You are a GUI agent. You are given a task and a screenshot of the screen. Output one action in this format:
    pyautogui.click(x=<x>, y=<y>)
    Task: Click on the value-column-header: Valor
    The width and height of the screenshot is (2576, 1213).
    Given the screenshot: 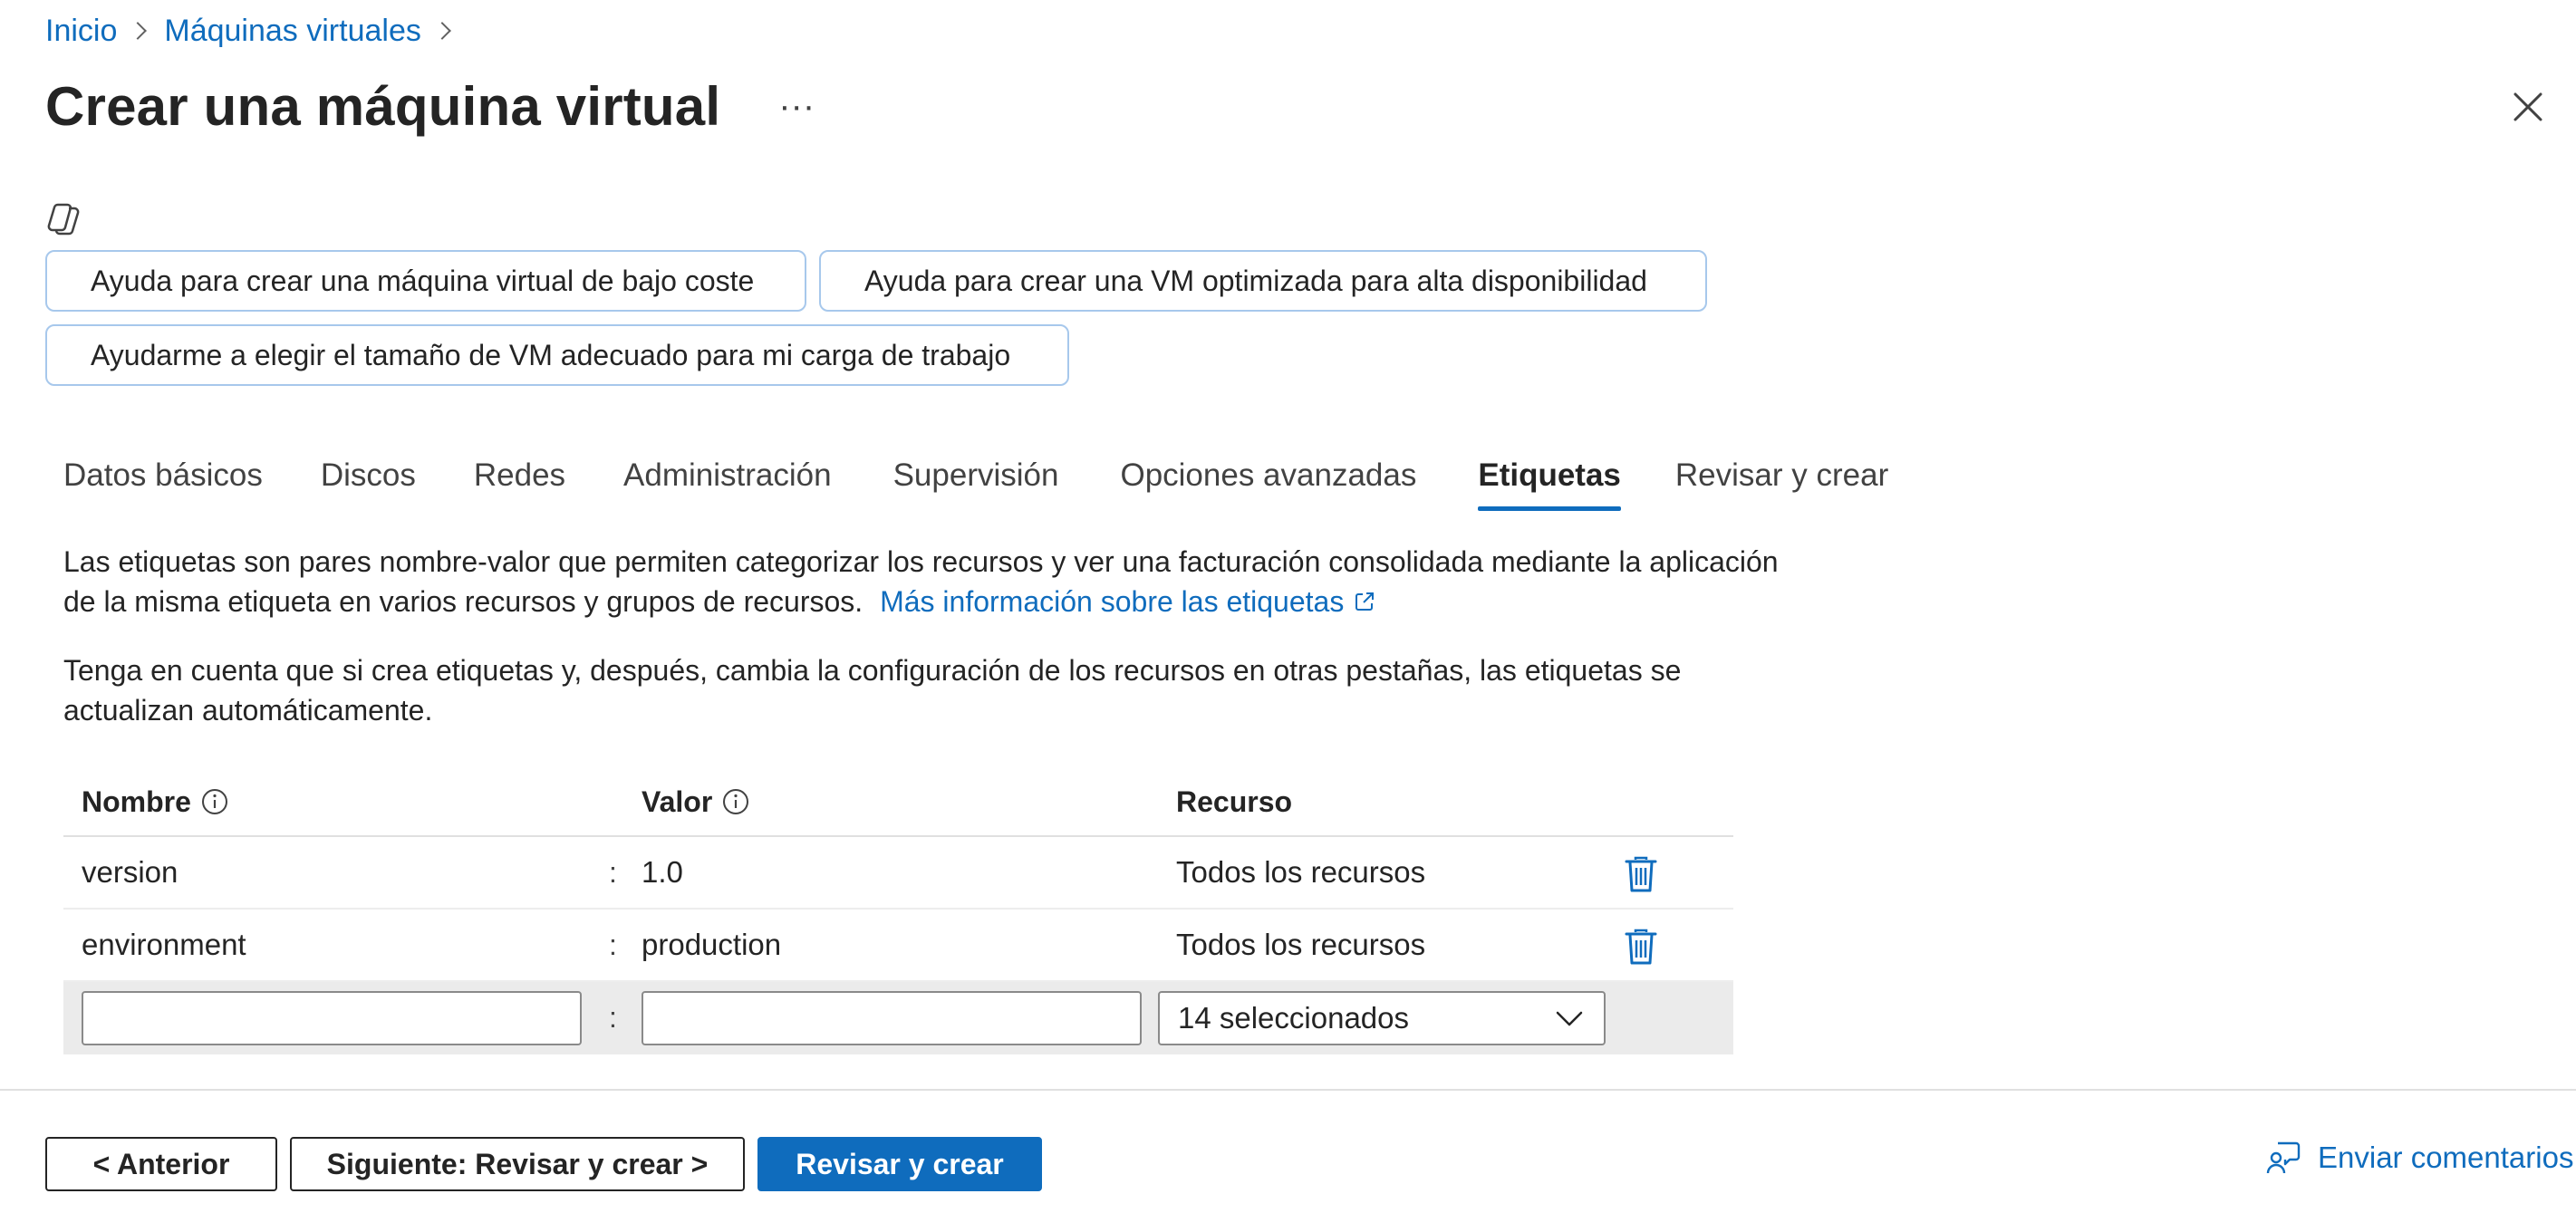 What is the action you would take?
    pyautogui.click(x=696, y=801)
    